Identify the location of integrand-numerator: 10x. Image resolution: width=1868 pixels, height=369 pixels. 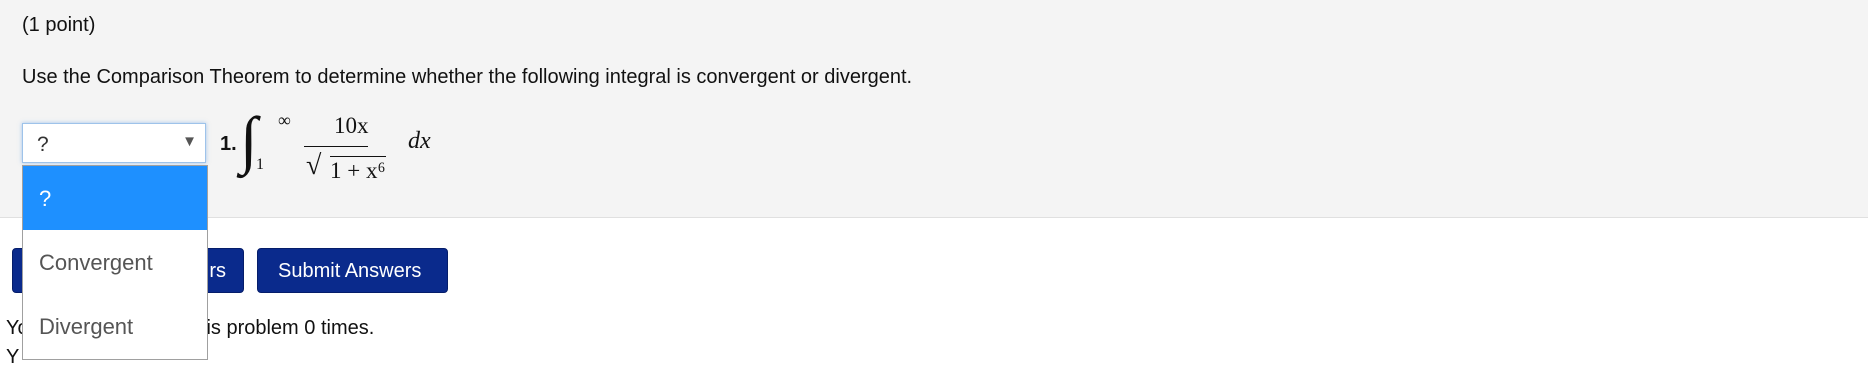
(351, 125).